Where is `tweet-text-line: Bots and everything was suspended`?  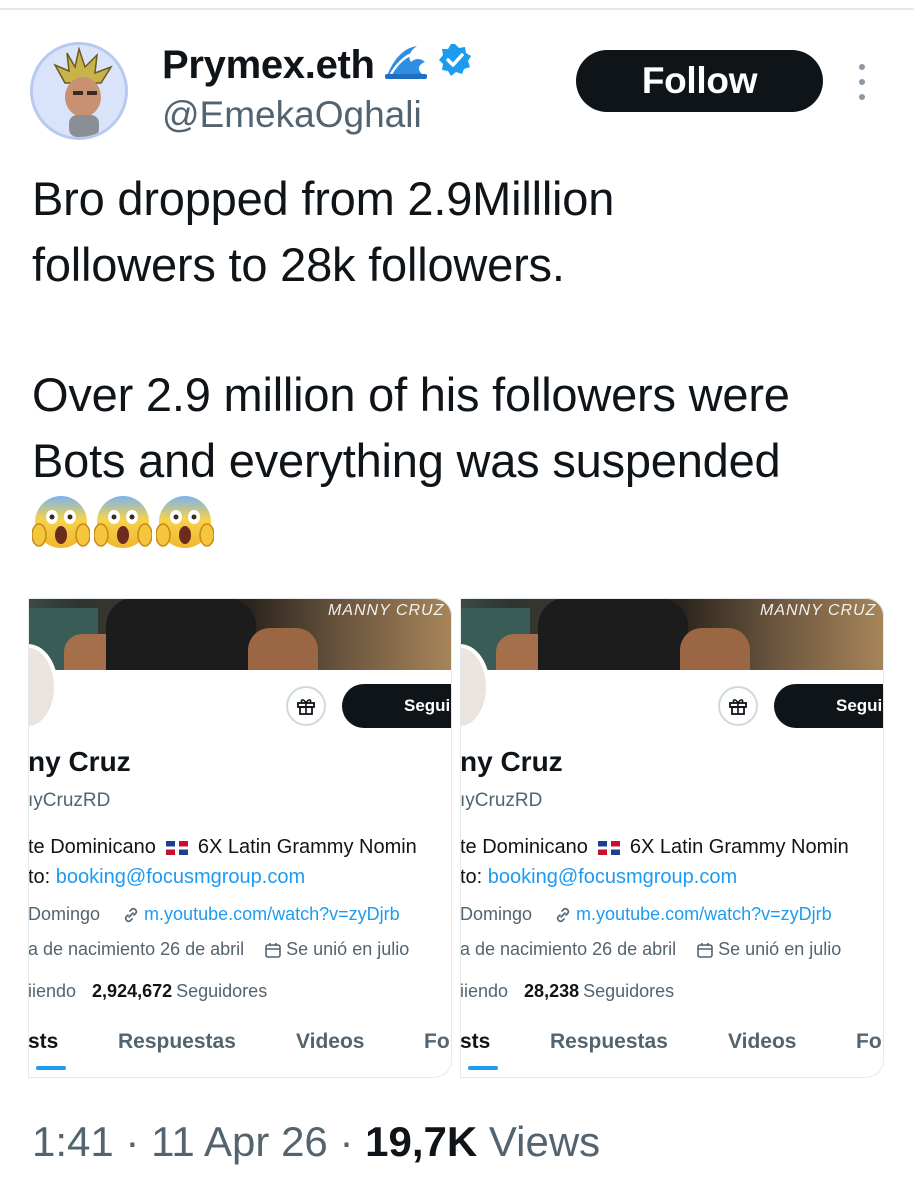
tweet-text-line: Bots and everything was suspended is located at coordinates (406, 460).